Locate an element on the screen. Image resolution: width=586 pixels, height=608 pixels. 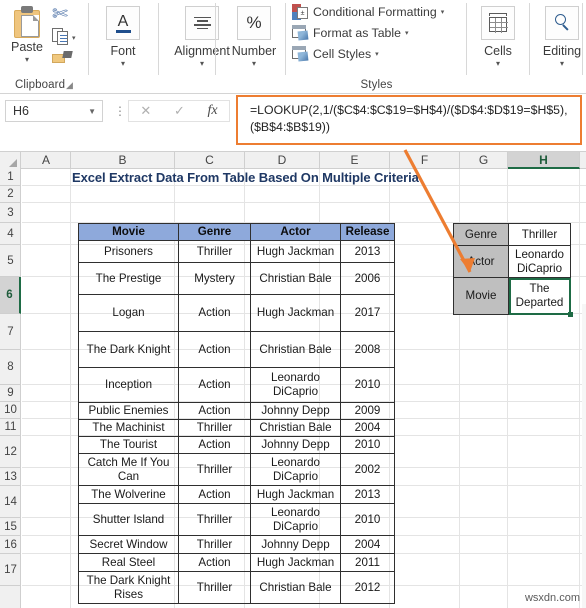
row-header-2: 2 is located at coordinates (10, 194).